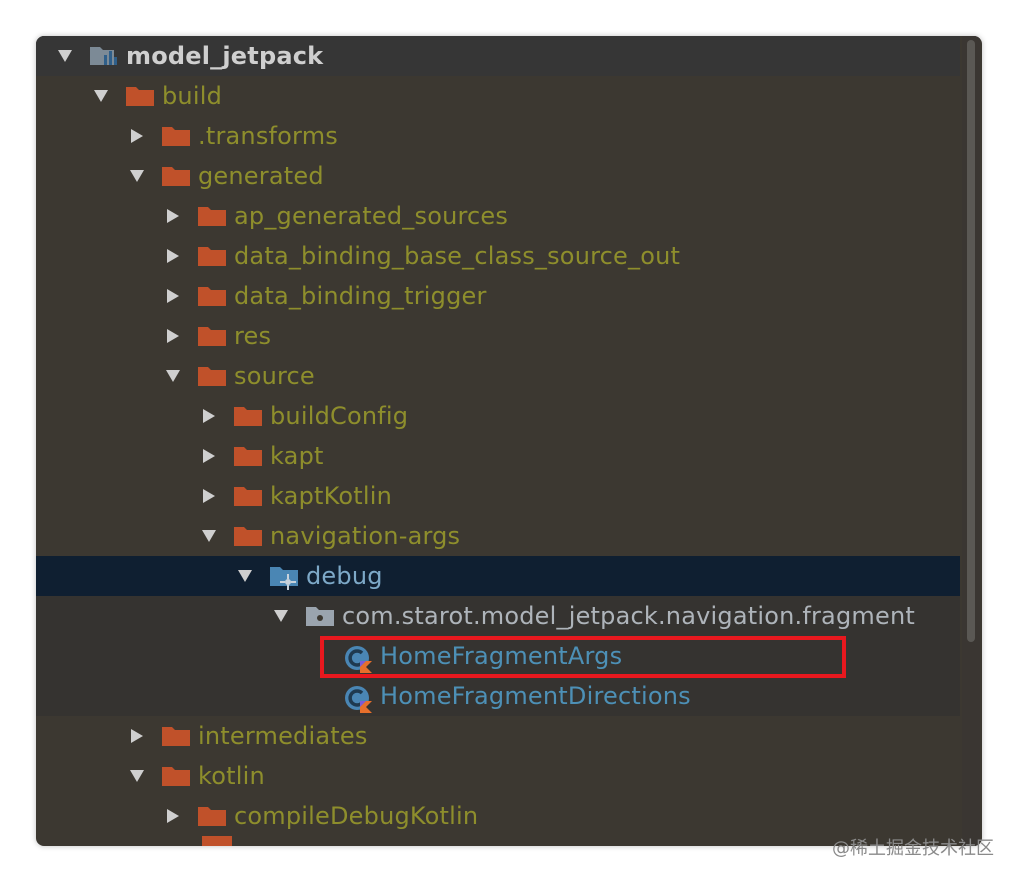 This screenshot has height=882, width=1018. Describe the element at coordinates (498, 96) in the screenshot. I see `tree-row-build: build` at that location.